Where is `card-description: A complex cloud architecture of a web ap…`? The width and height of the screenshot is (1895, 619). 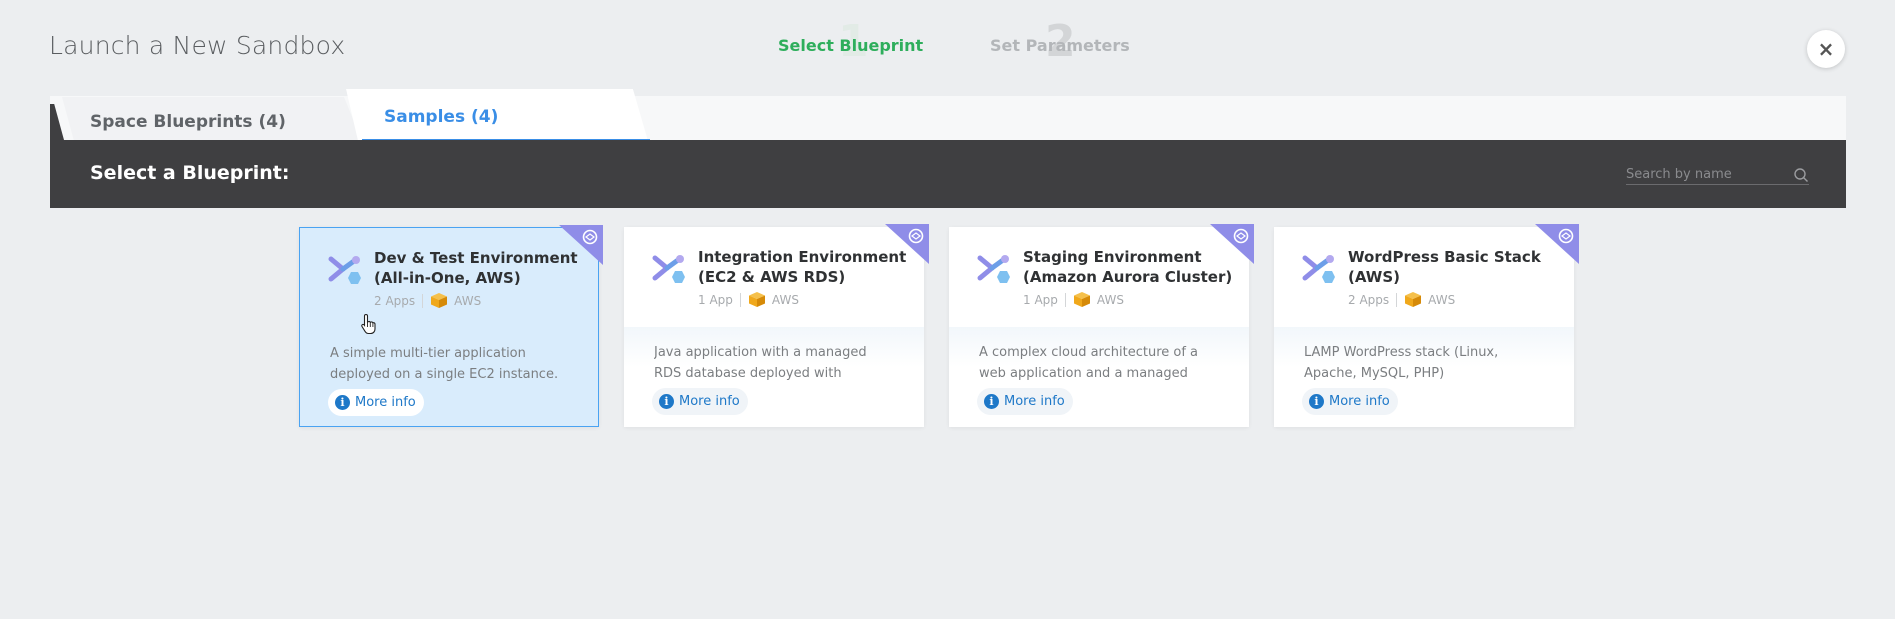 card-description: A complex cloud architecture of a web ap… is located at coordinates (1089, 363).